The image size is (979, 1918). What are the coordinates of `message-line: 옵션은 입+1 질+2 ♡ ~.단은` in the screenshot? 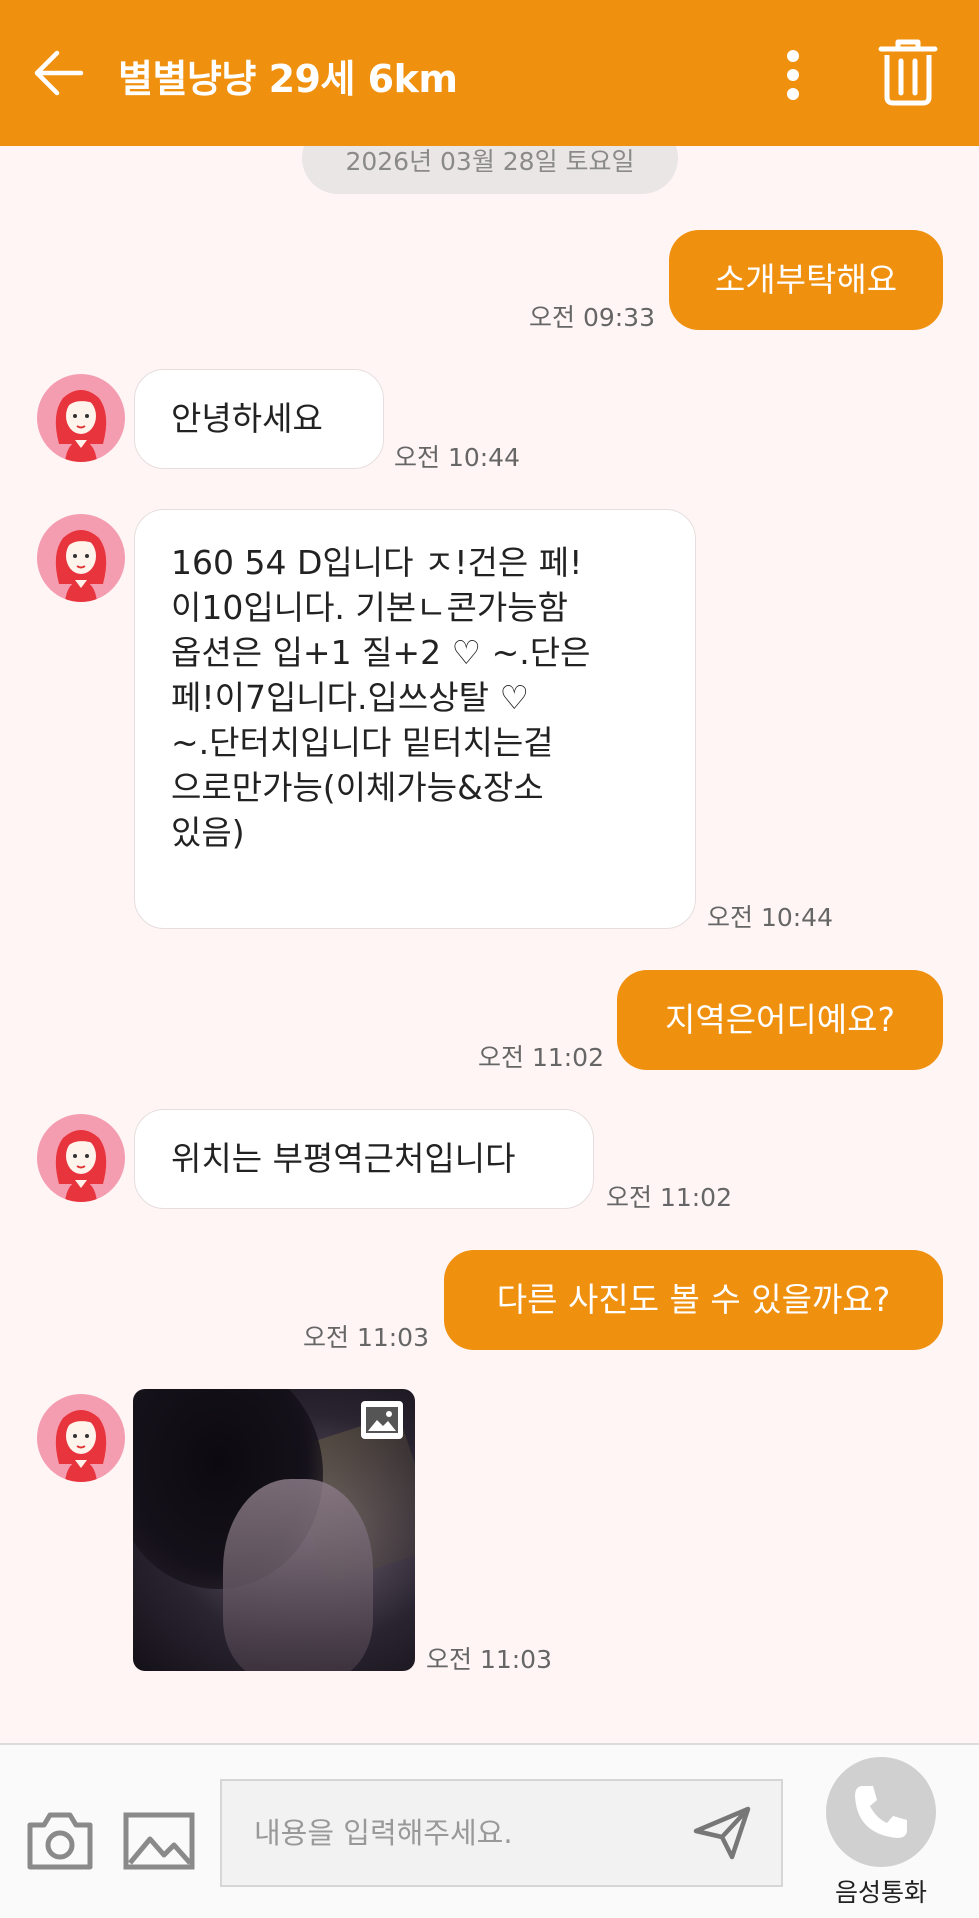 It's located at (381, 652).